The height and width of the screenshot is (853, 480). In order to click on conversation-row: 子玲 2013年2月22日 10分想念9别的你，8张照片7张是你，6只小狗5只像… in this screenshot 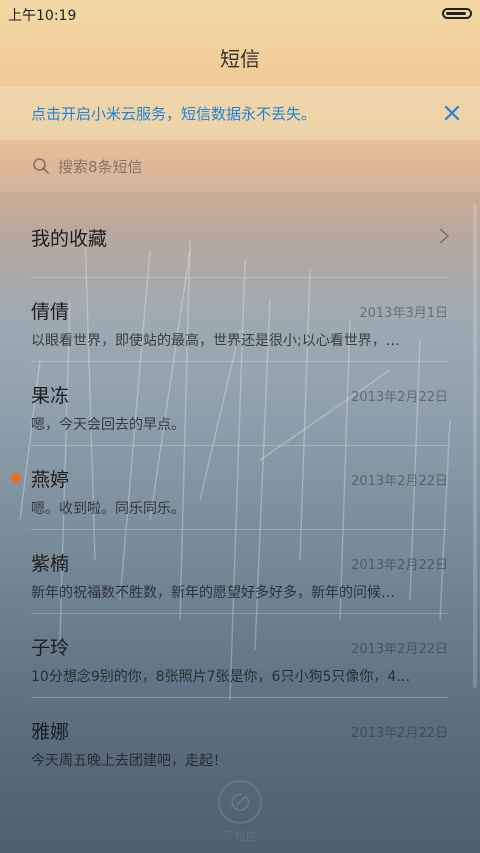, I will do `click(240, 656)`.